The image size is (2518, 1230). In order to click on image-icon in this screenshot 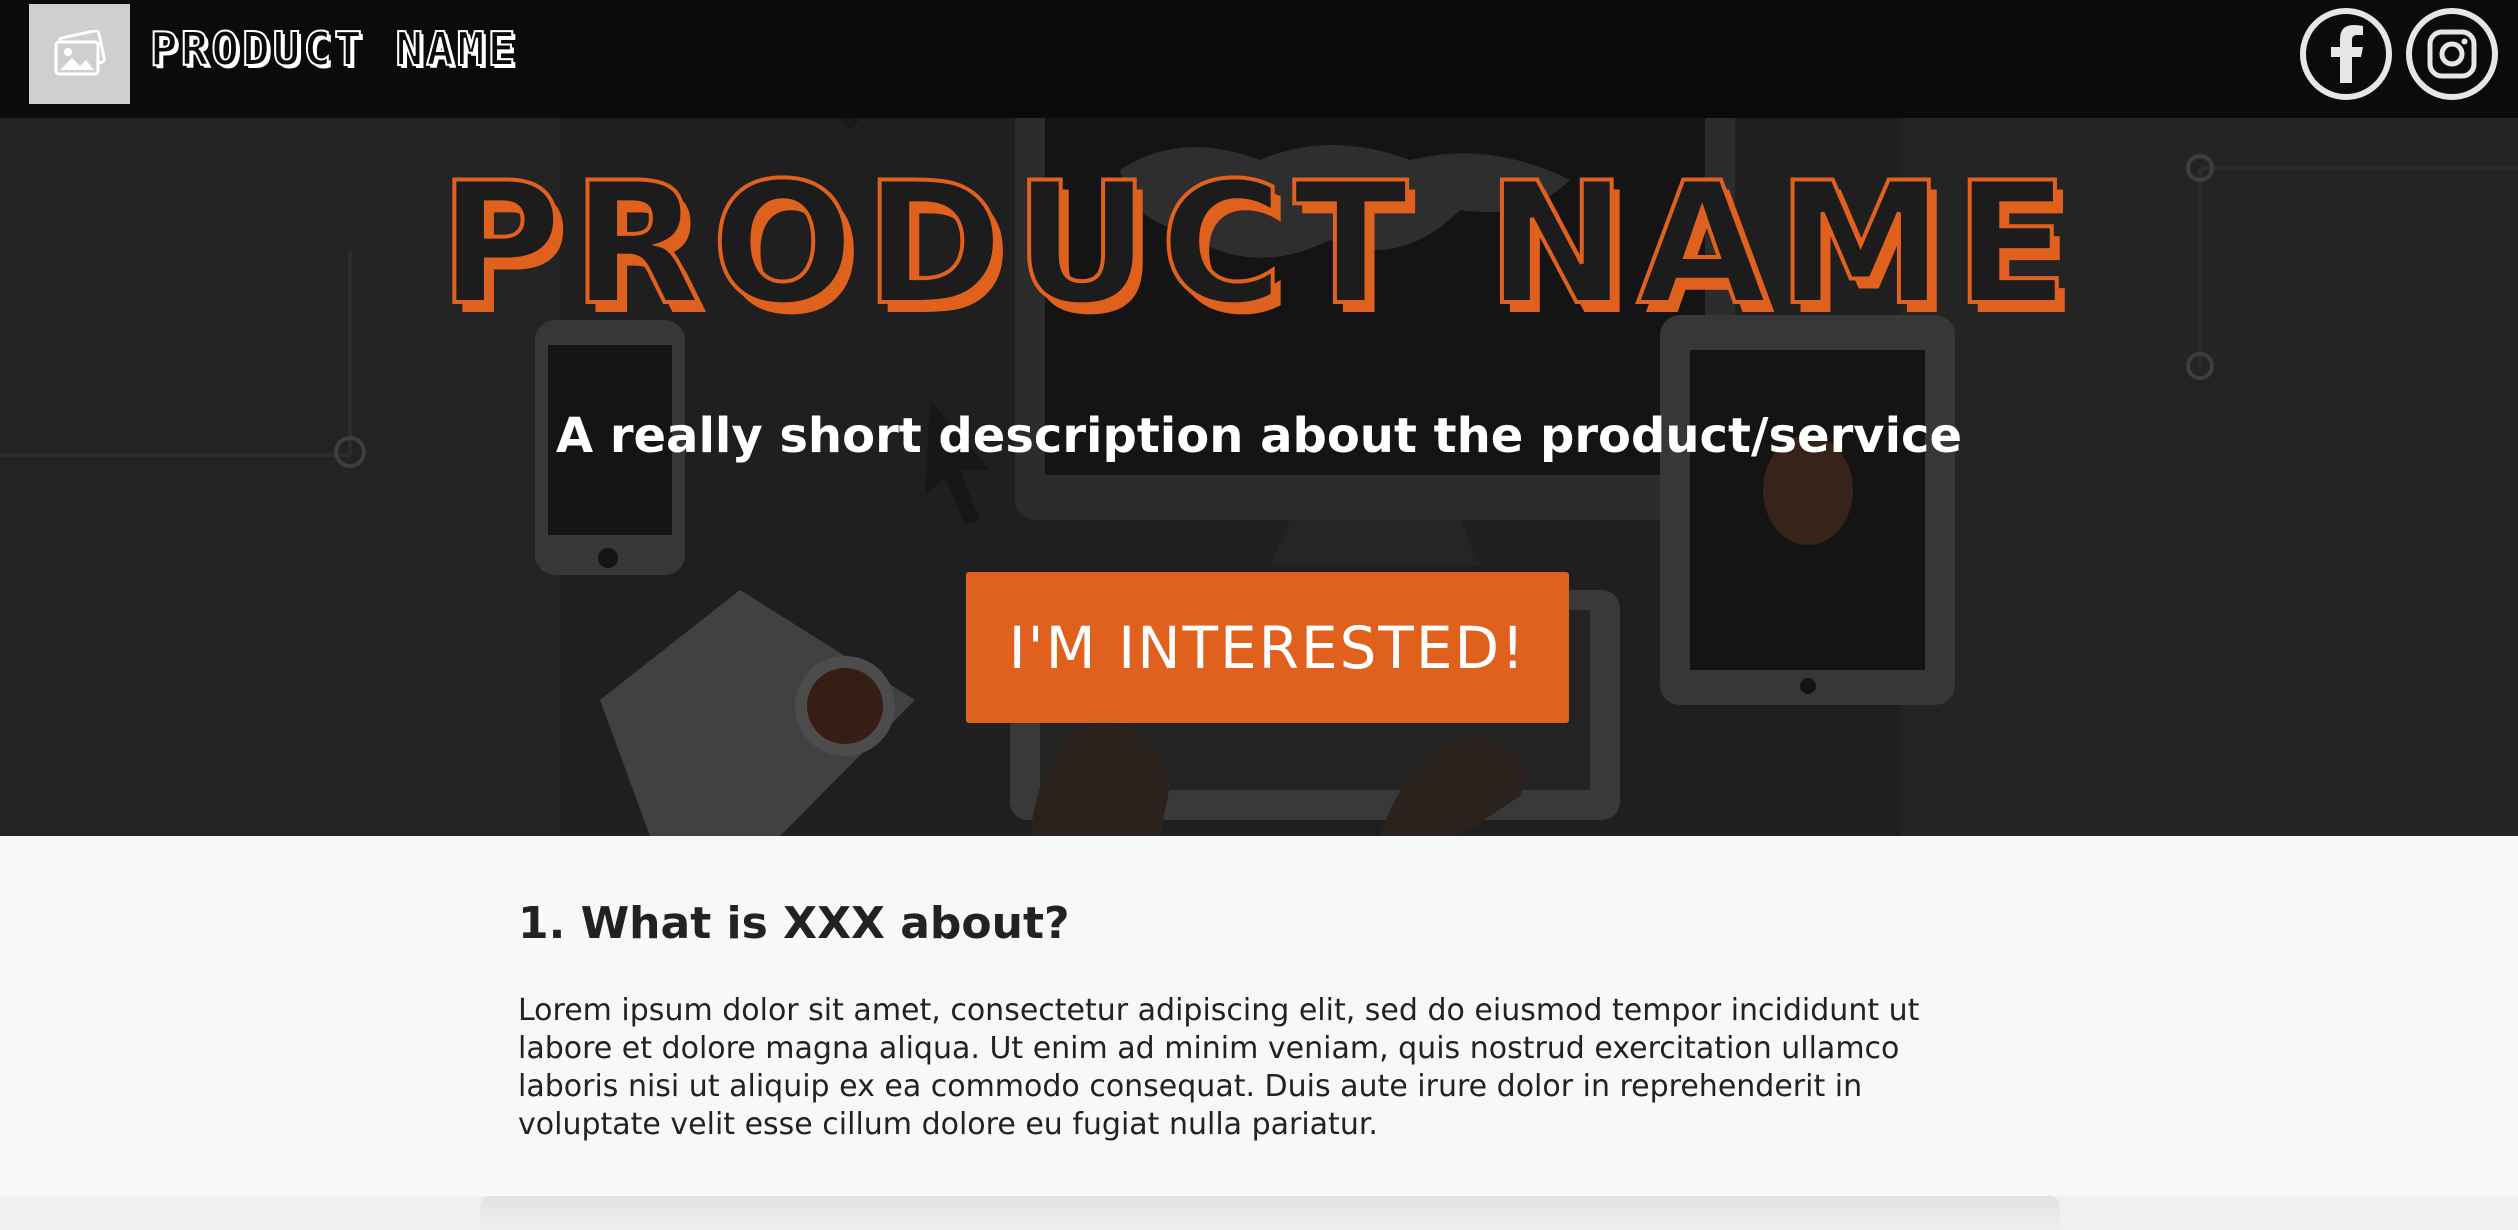, I will do `click(80, 53)`.